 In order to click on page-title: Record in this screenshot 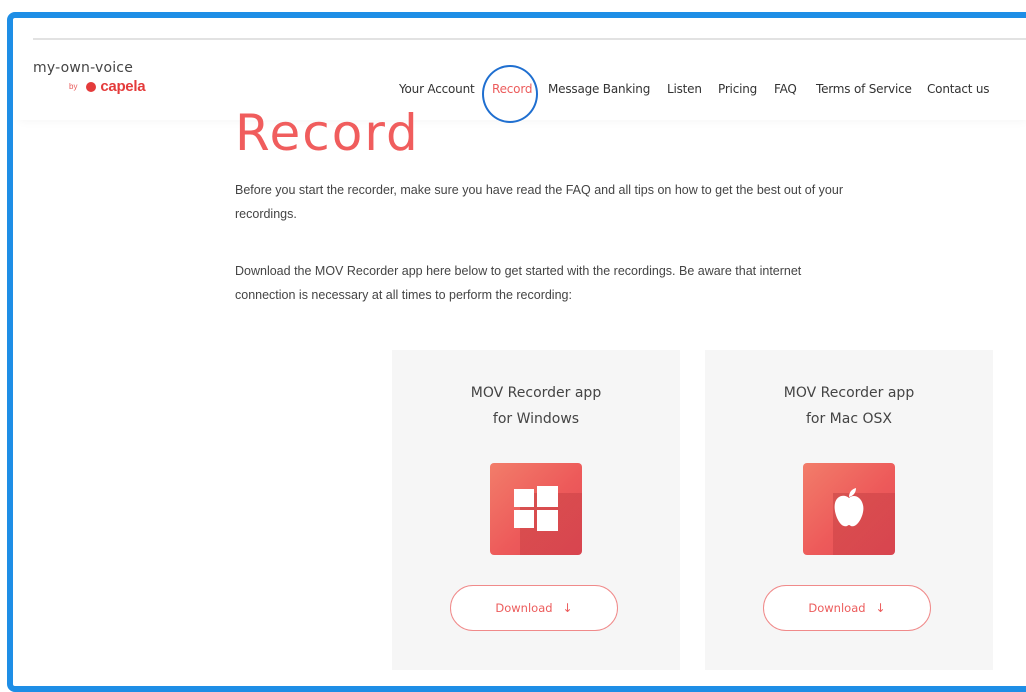, I will do `click(327, 133)`.